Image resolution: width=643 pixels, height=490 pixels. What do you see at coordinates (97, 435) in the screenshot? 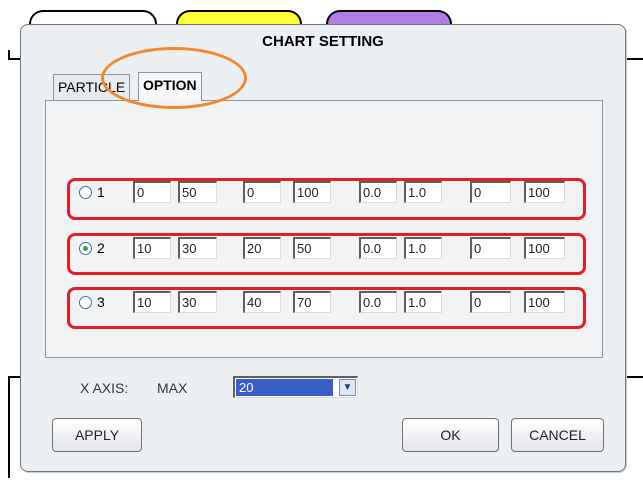
I see `apply-button: APPLY` at bounding box center [97, 435].